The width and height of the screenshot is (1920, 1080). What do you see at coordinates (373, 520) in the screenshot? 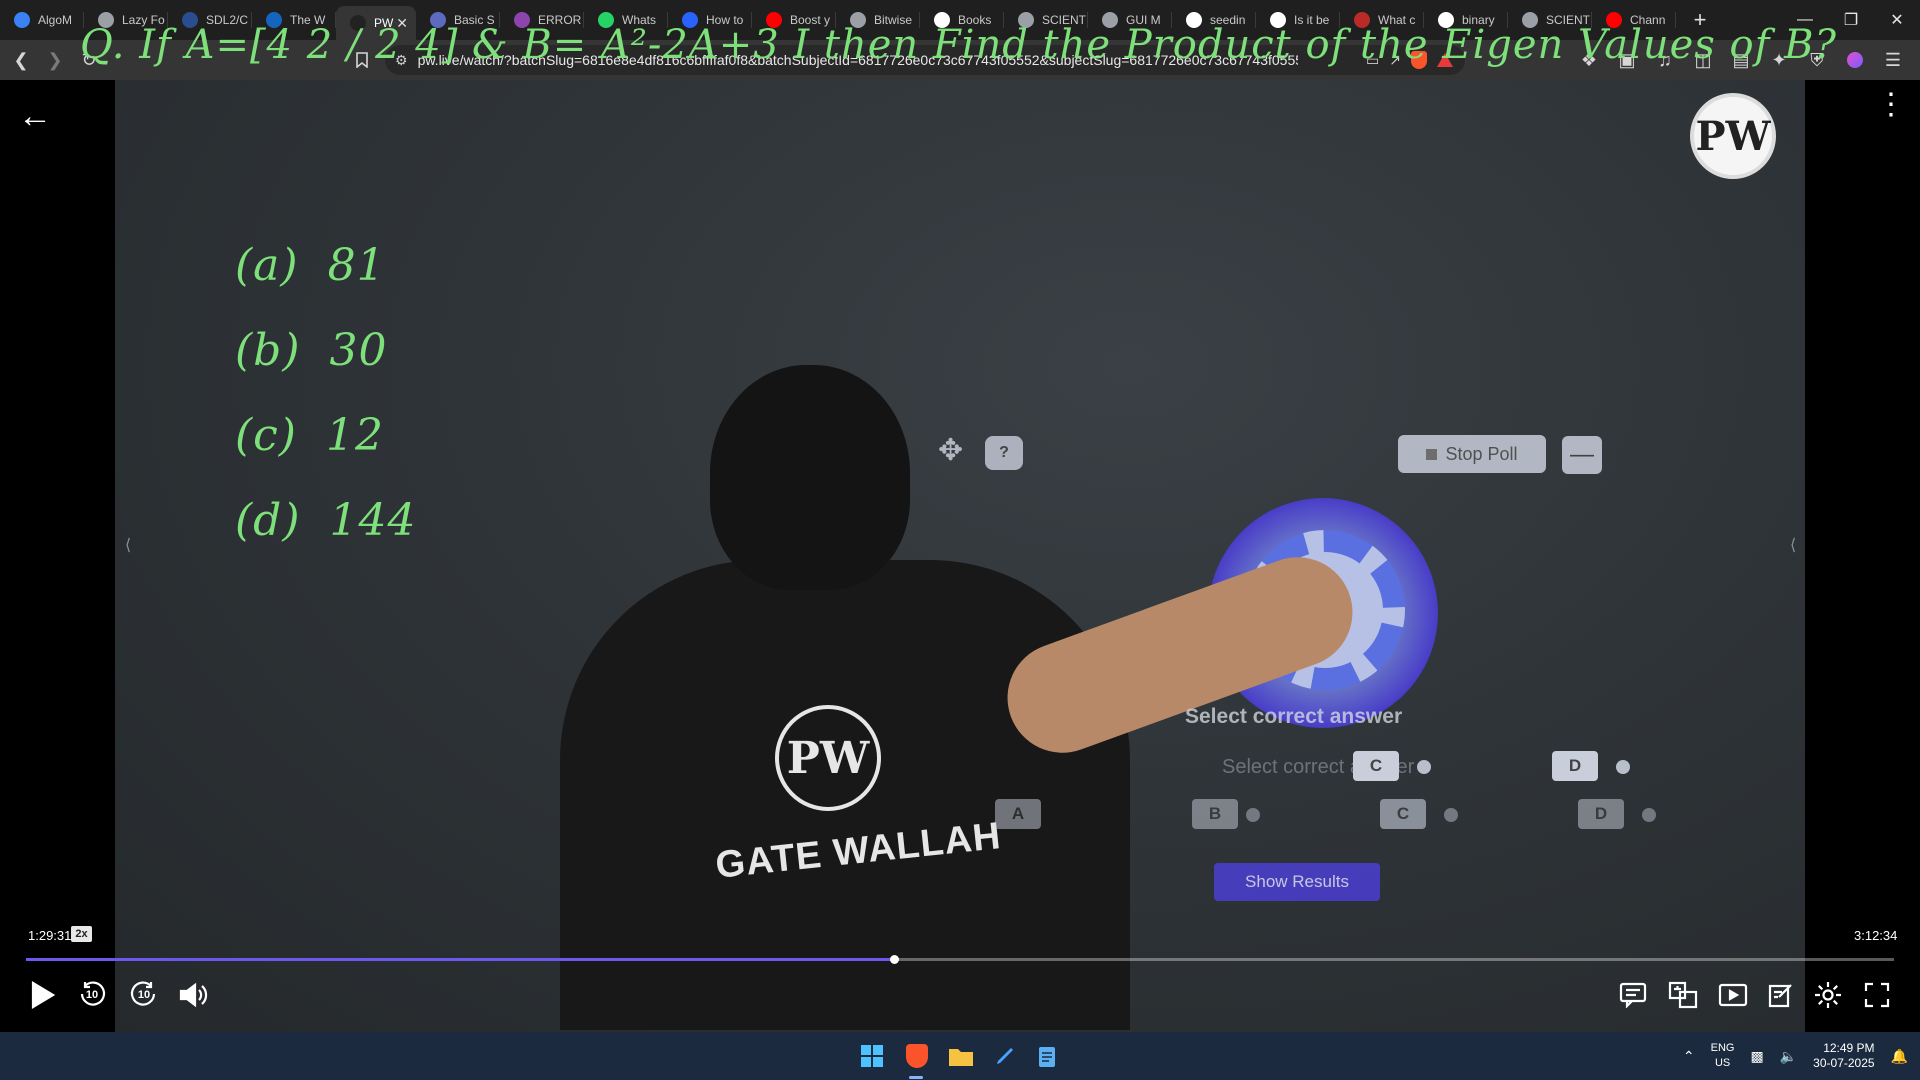
I see `option-d-value: 144` at bounding box center [373, 520].